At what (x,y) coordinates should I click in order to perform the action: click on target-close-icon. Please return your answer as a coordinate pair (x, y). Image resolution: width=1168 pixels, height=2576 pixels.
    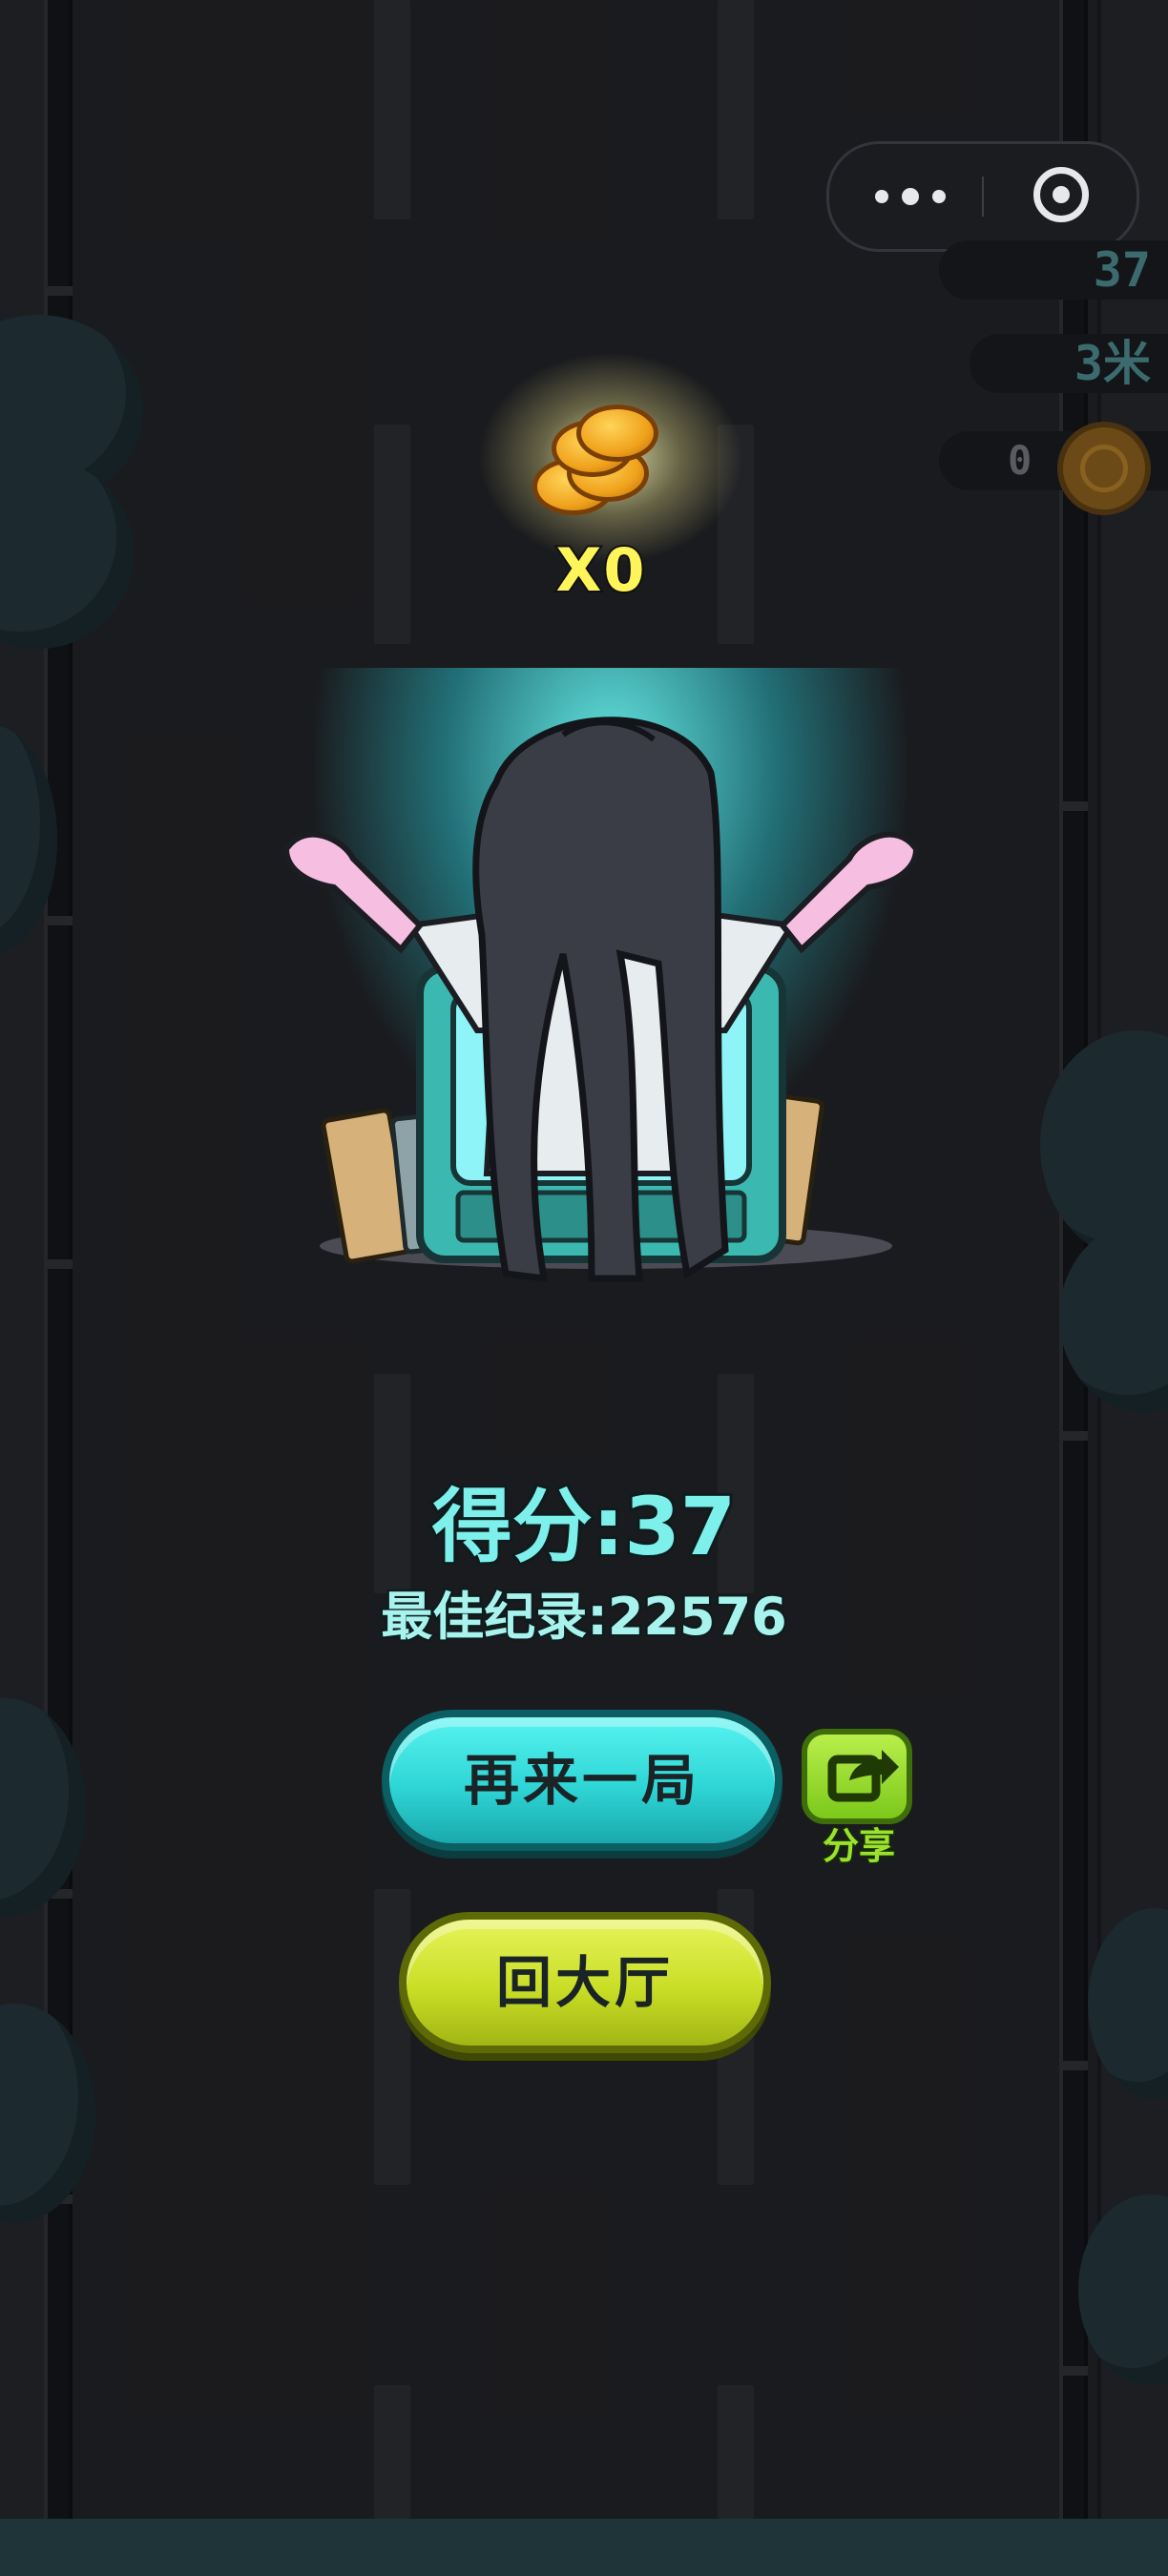
    Looking at the image, I should click on (1061, 194).